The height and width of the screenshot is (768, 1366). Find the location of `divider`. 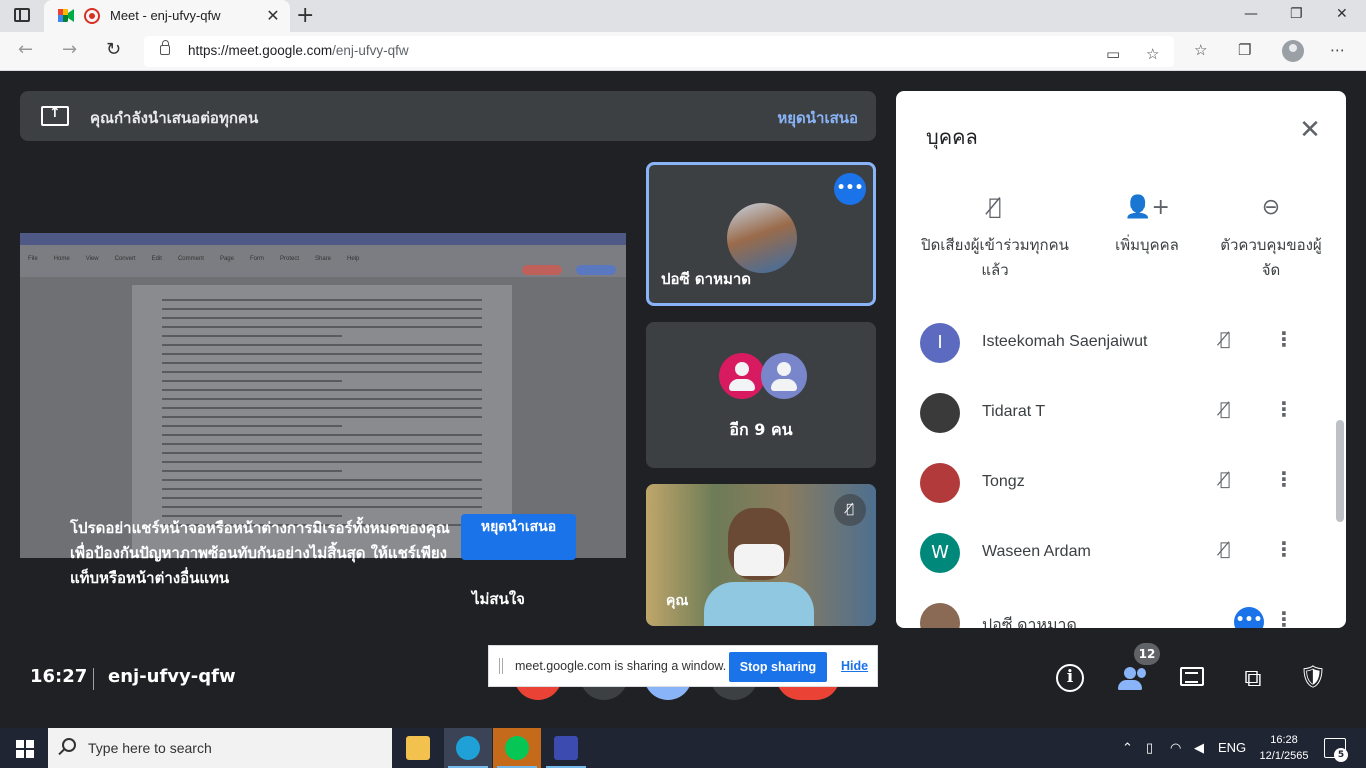

divider is located at coordinates (93, 679).